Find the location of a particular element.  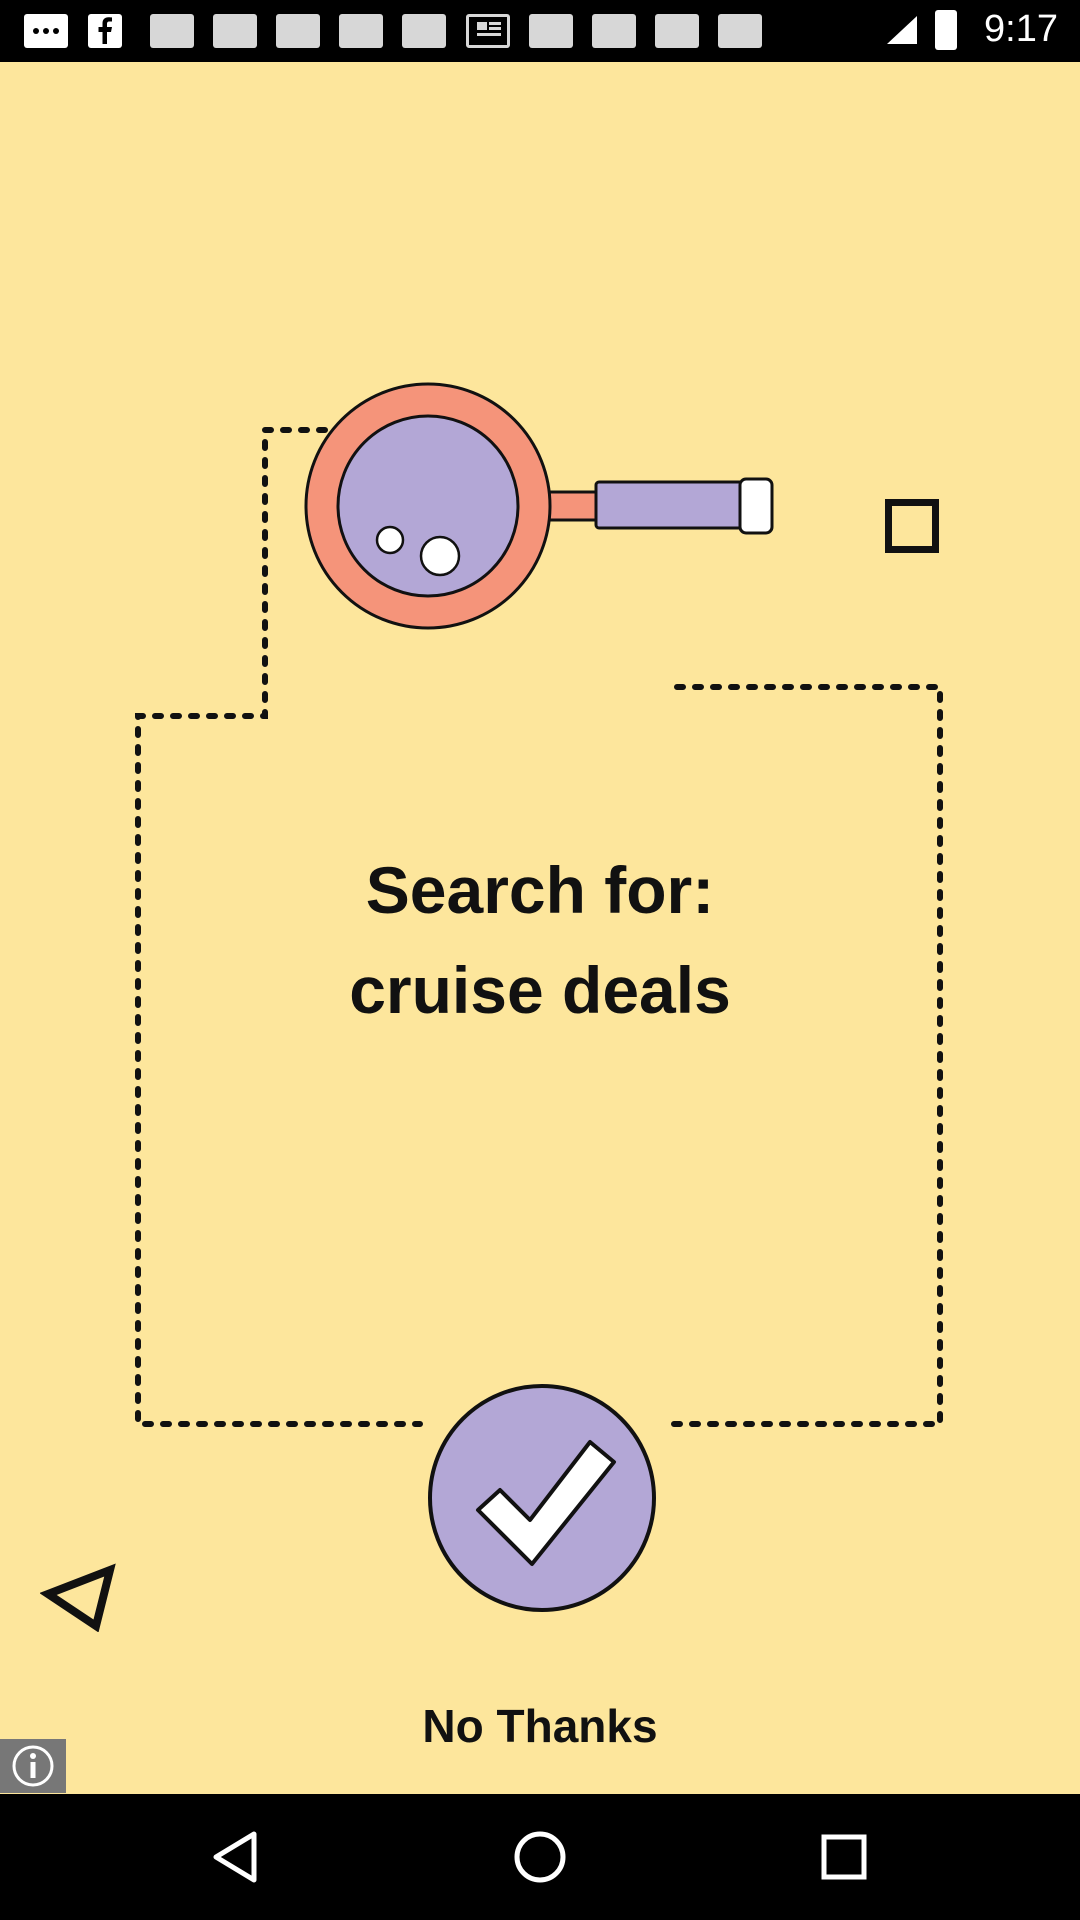

navigation-bar is located at coordinates (540, 1857).